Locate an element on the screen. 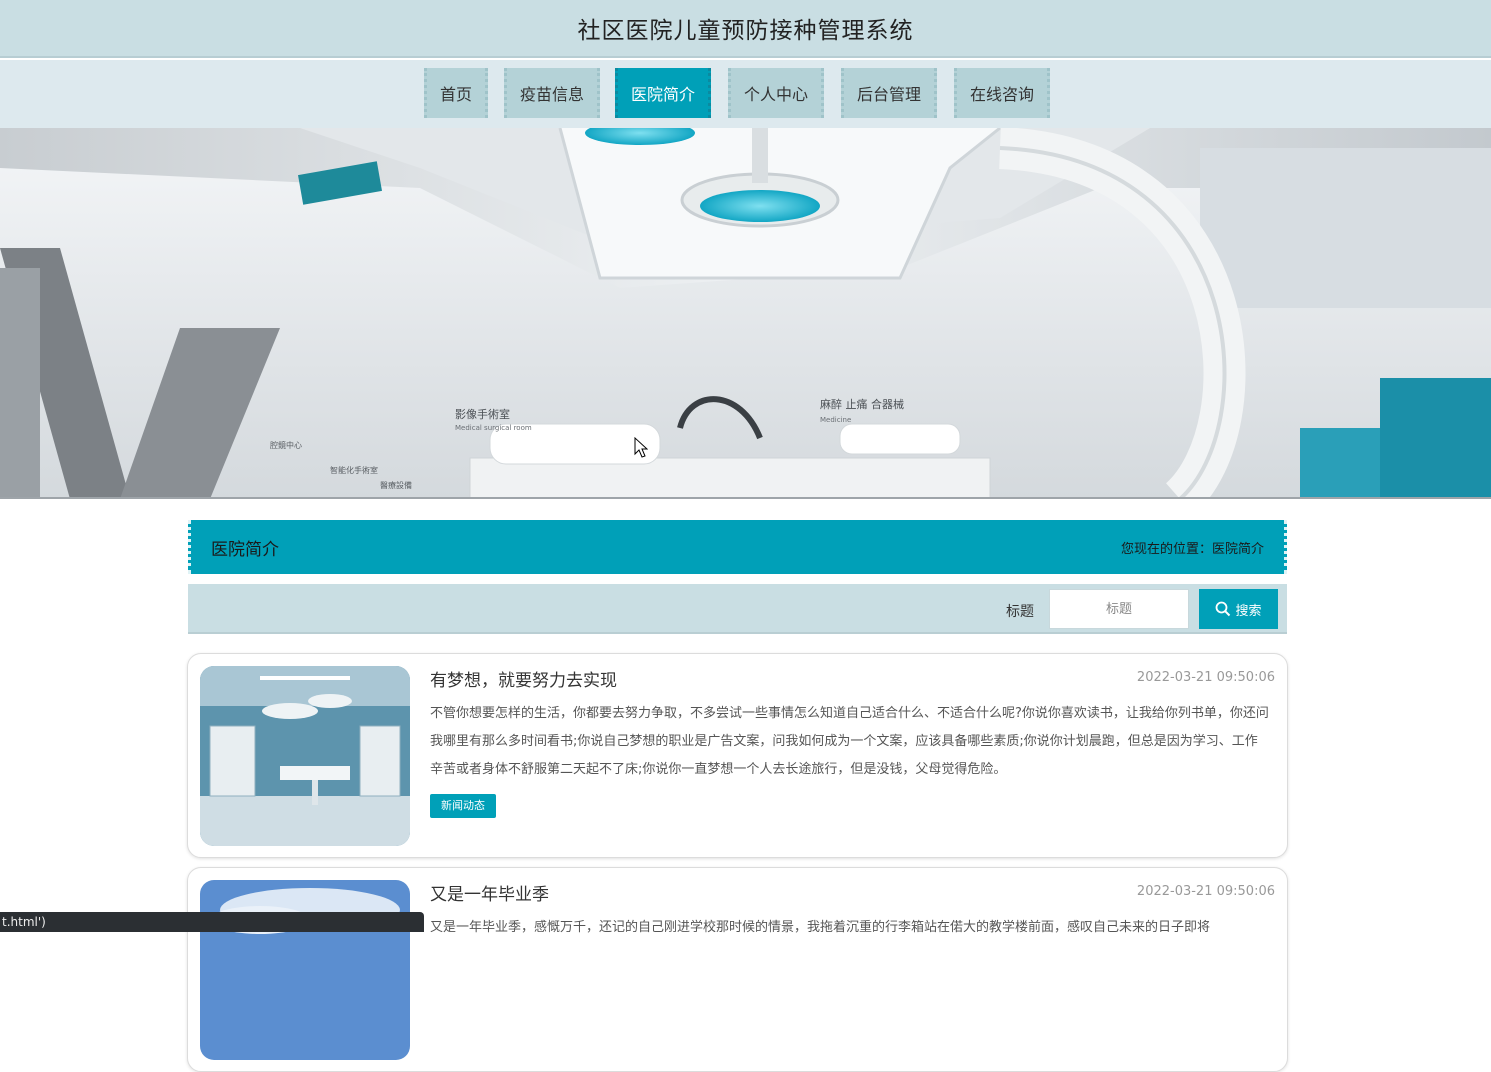 The height and width of the screenshot is (1072, 1491). search-label: 标题 is located at coordinates (1020, 612).